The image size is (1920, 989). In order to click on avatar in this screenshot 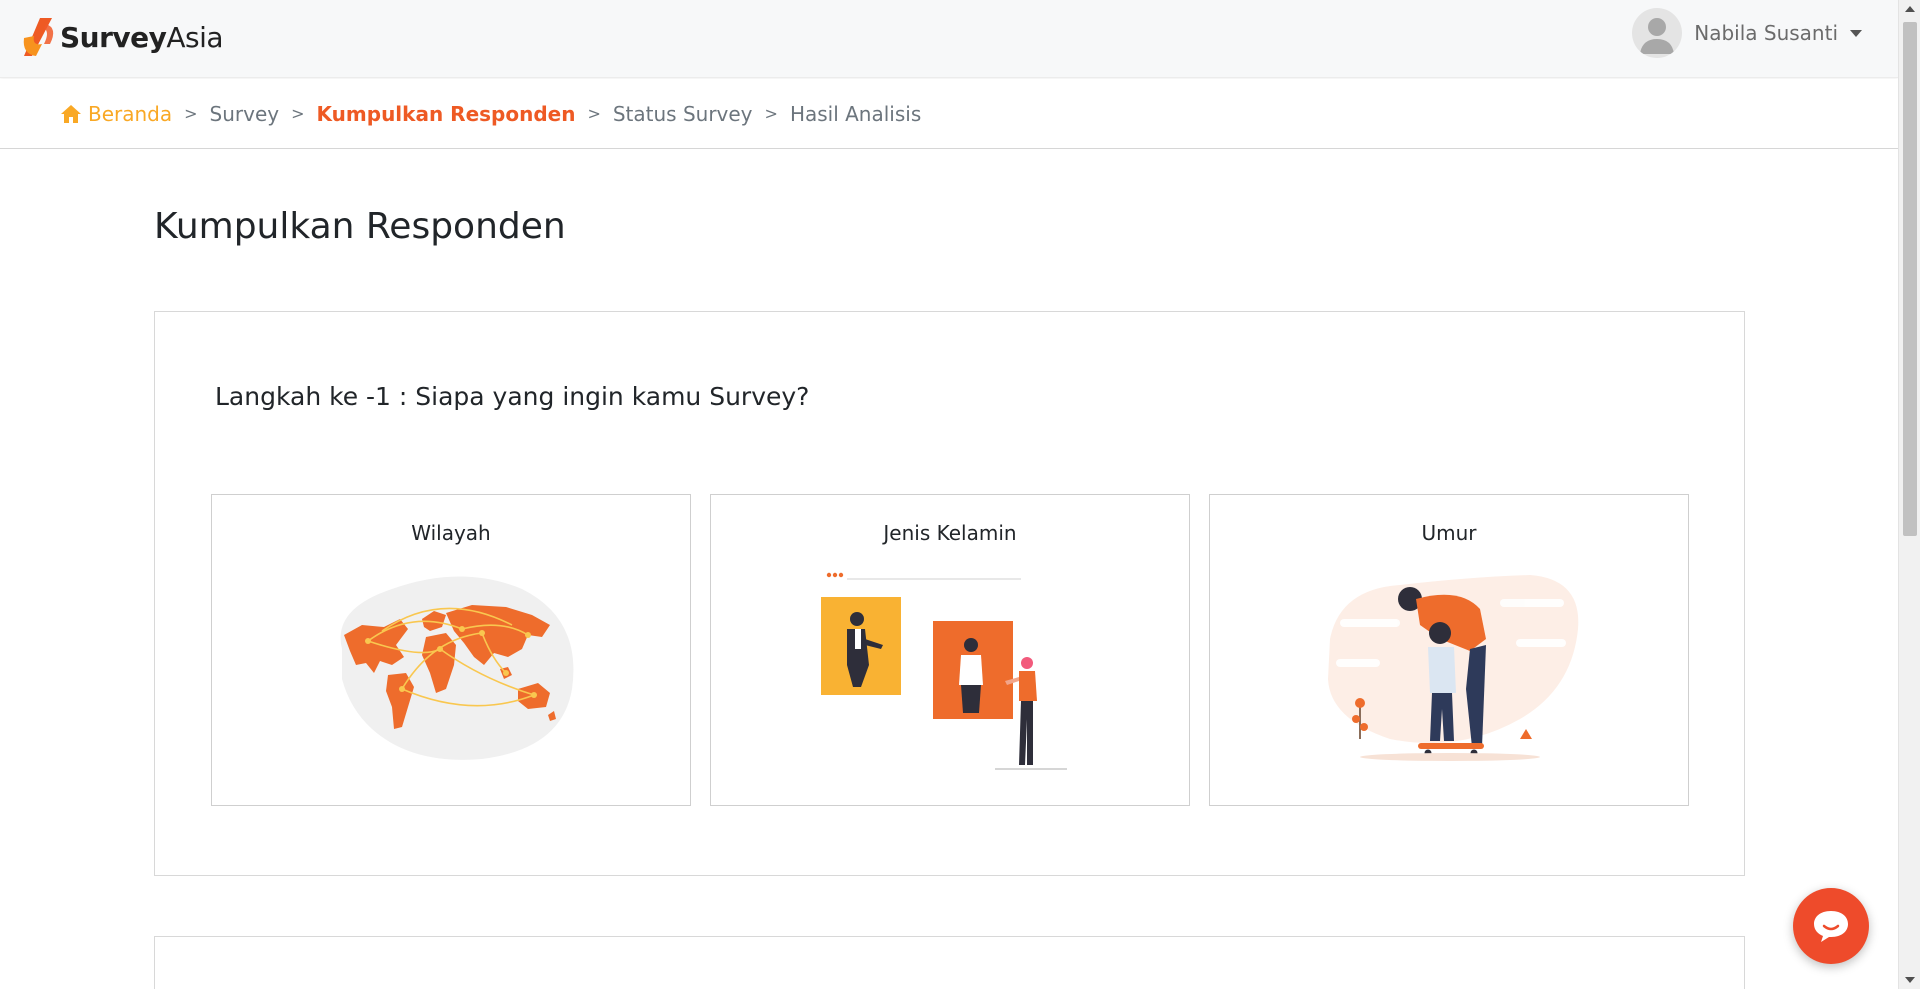, I will do `click(1657, 33)`.